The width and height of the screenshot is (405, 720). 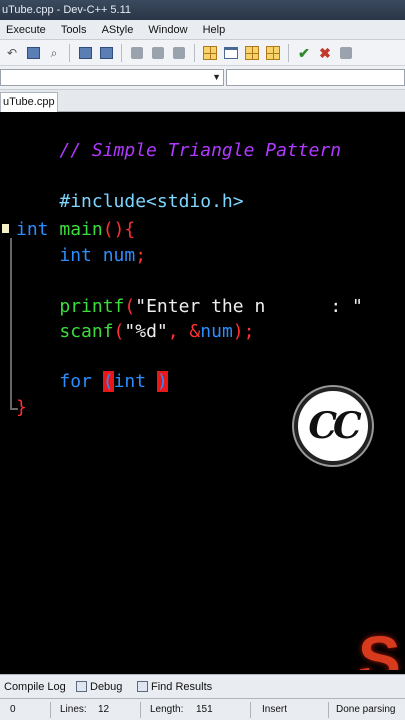 I want to click on member-dropdown, so click(x=315, y=77).